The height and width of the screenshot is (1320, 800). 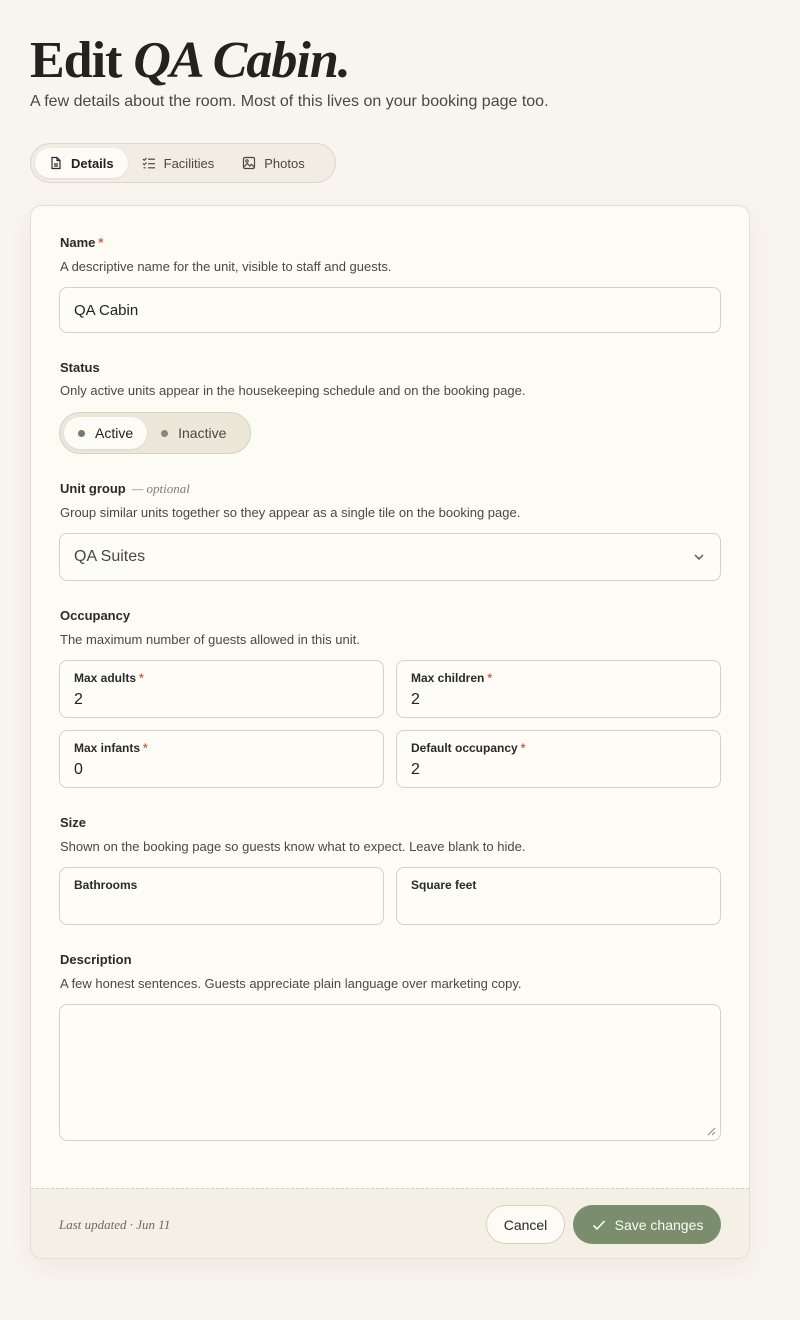 What do you see at coordinates (92, 163) in the screenshot?
I see `tab-details-label: Details` at bounding box center [92, 163].